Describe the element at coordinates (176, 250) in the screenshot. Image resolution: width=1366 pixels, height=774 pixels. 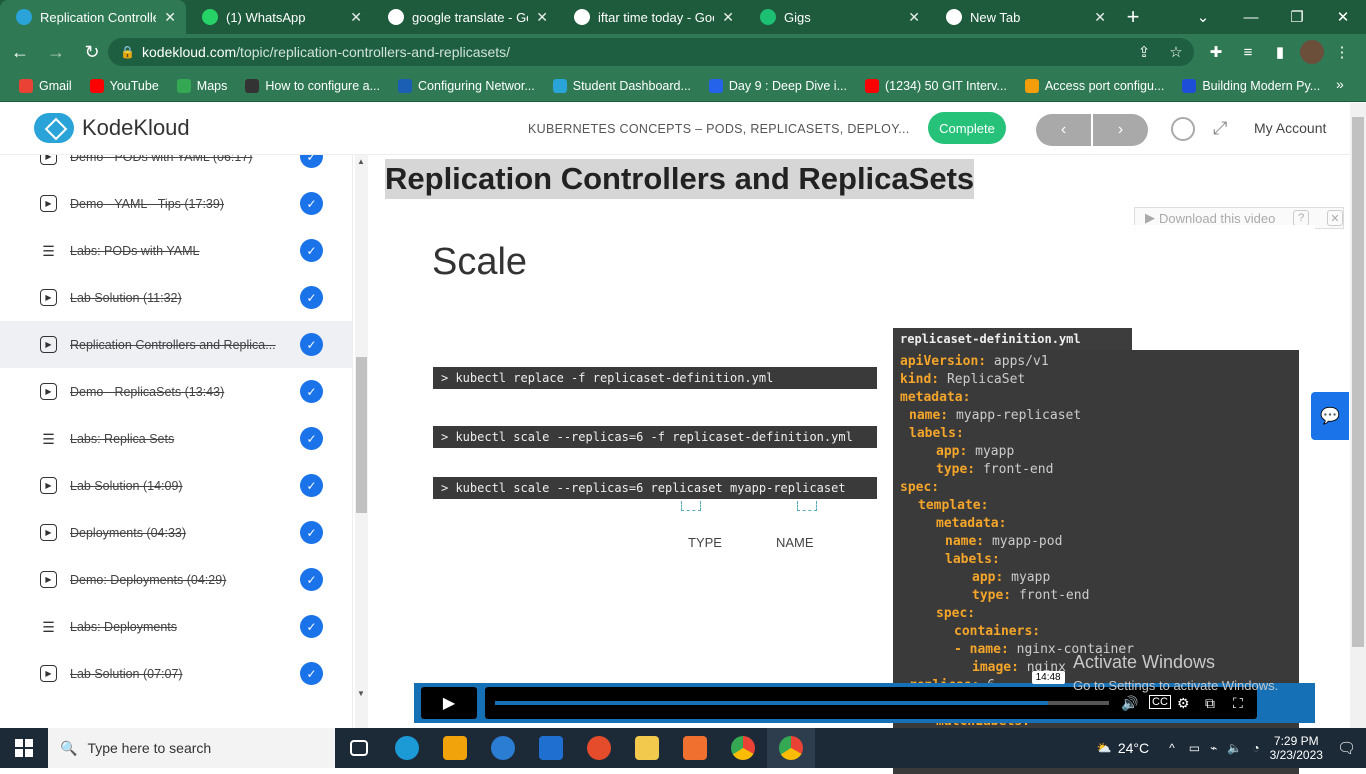
I see `lesson-item: ☰ Labs: PODs with YAML ✓` at that location.